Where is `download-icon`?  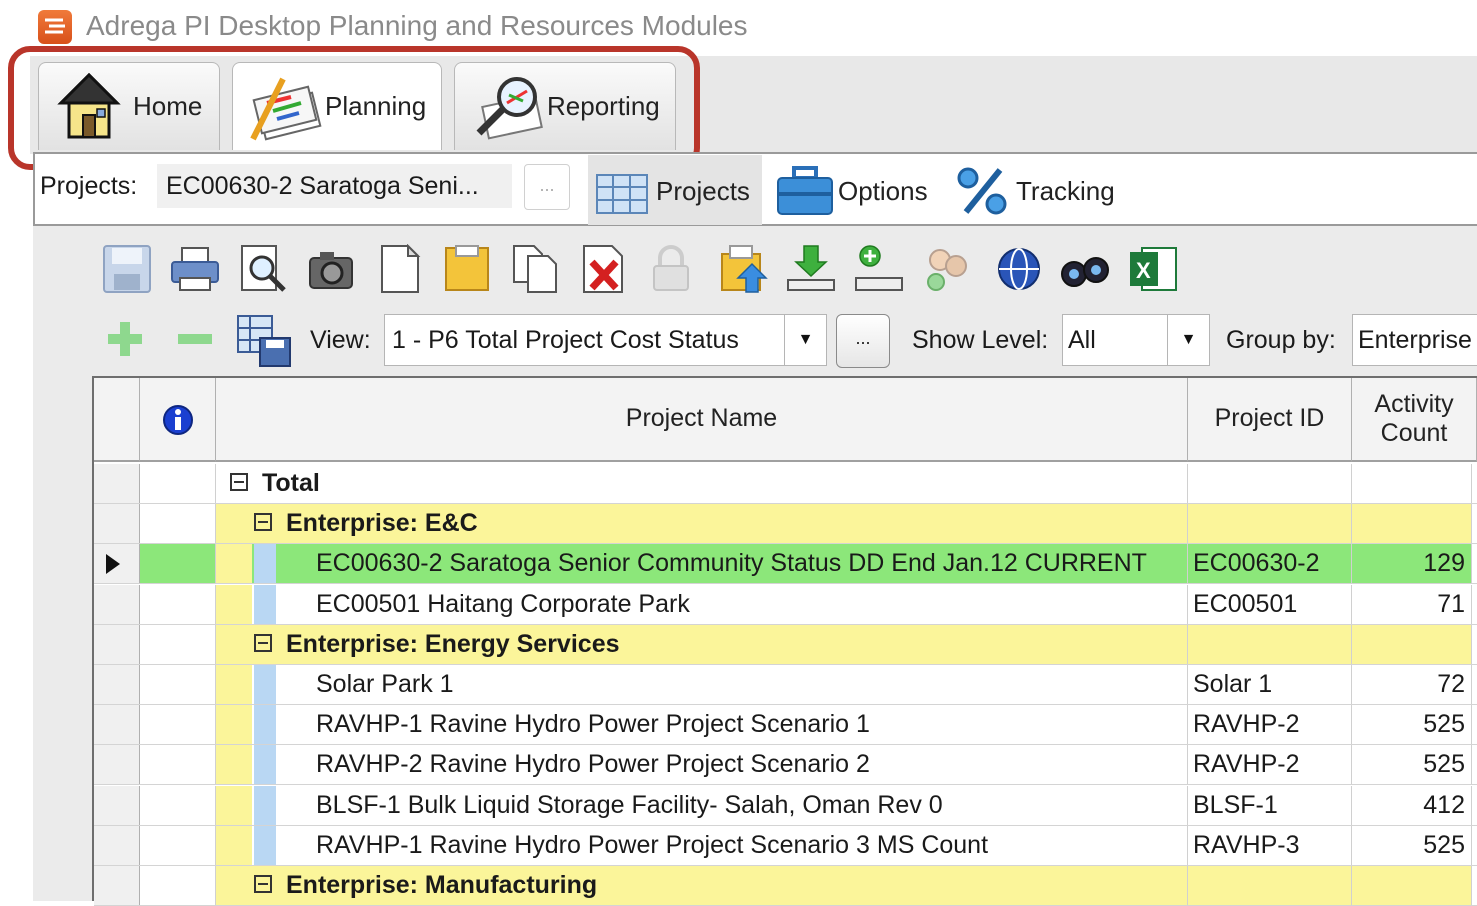 download-icon is located at coordinates (811, 269).